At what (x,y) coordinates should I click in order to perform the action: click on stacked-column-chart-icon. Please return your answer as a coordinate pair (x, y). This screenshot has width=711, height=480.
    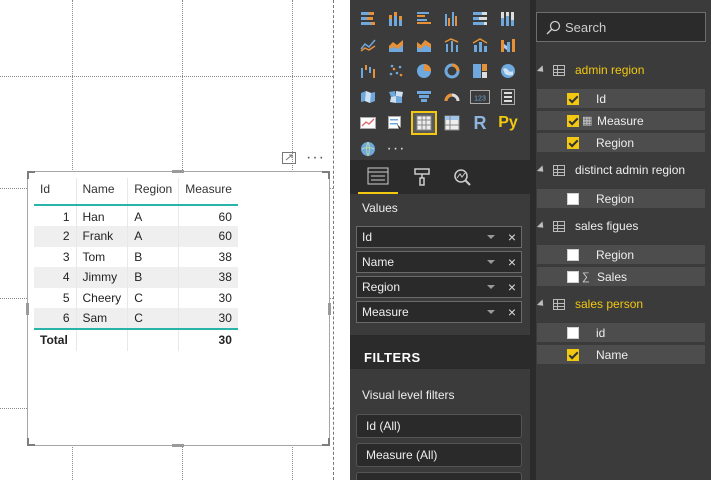
    Looking at the image, I should click on (396, 19).